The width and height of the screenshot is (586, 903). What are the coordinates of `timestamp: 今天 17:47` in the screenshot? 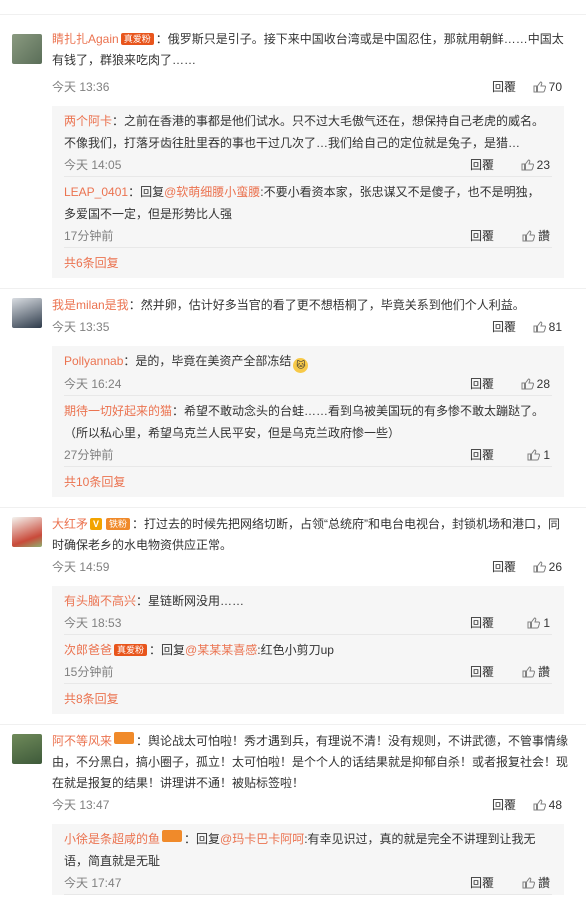 It's located at (93, 883).